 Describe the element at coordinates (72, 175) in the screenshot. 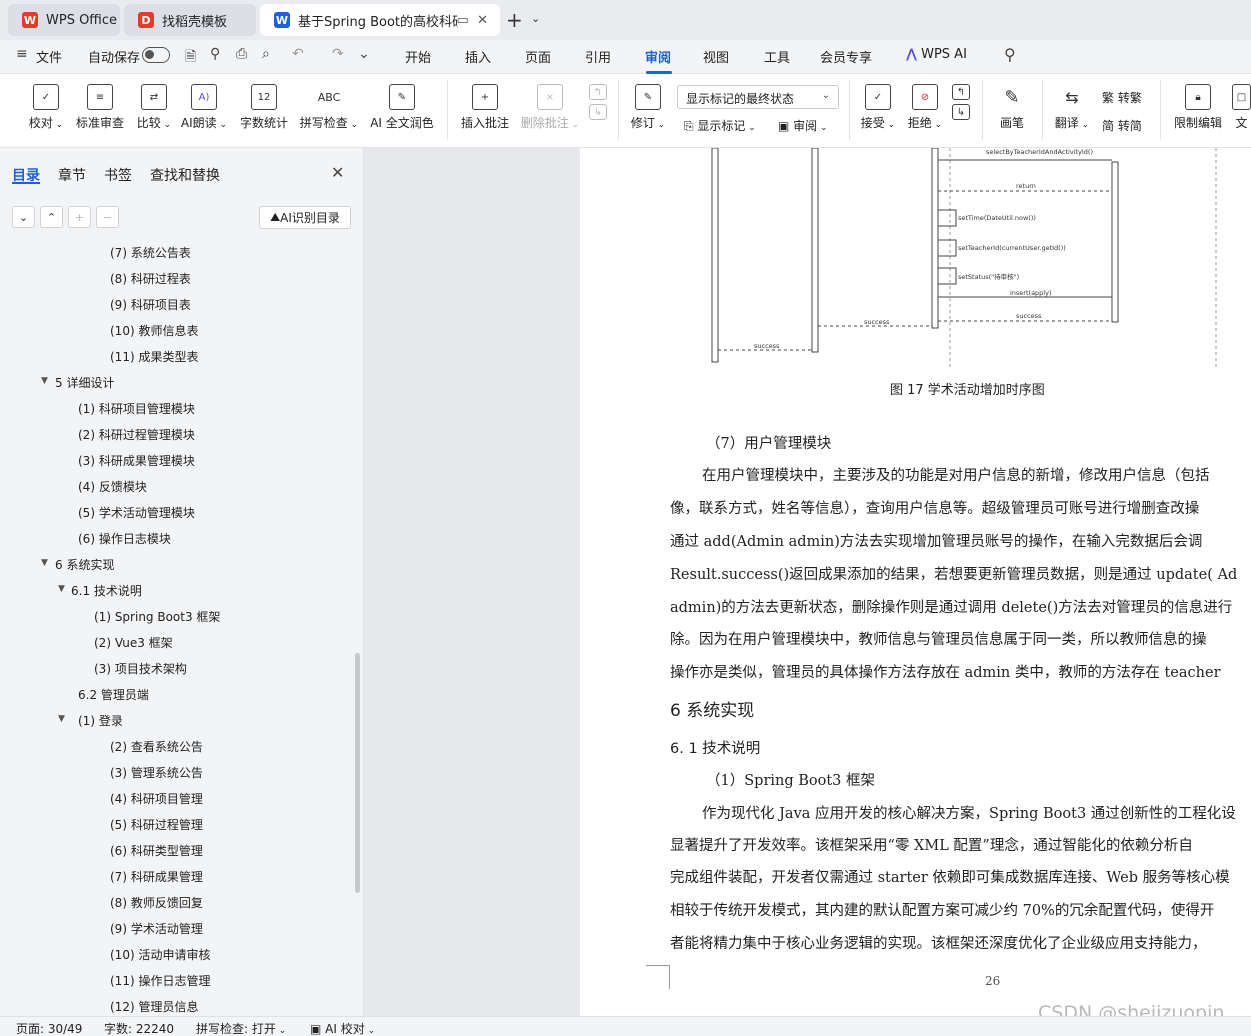

I see `tab-chapters: 章节` at that location.